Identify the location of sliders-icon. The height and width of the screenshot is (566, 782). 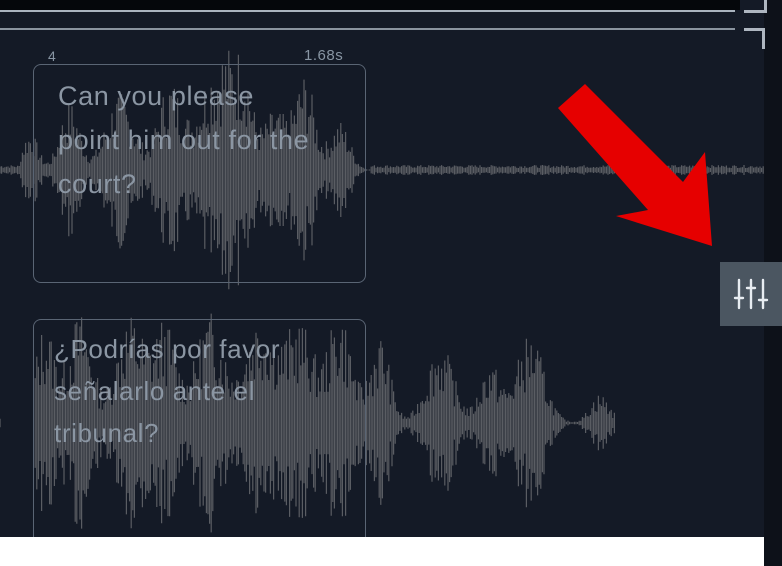
(751, 294).